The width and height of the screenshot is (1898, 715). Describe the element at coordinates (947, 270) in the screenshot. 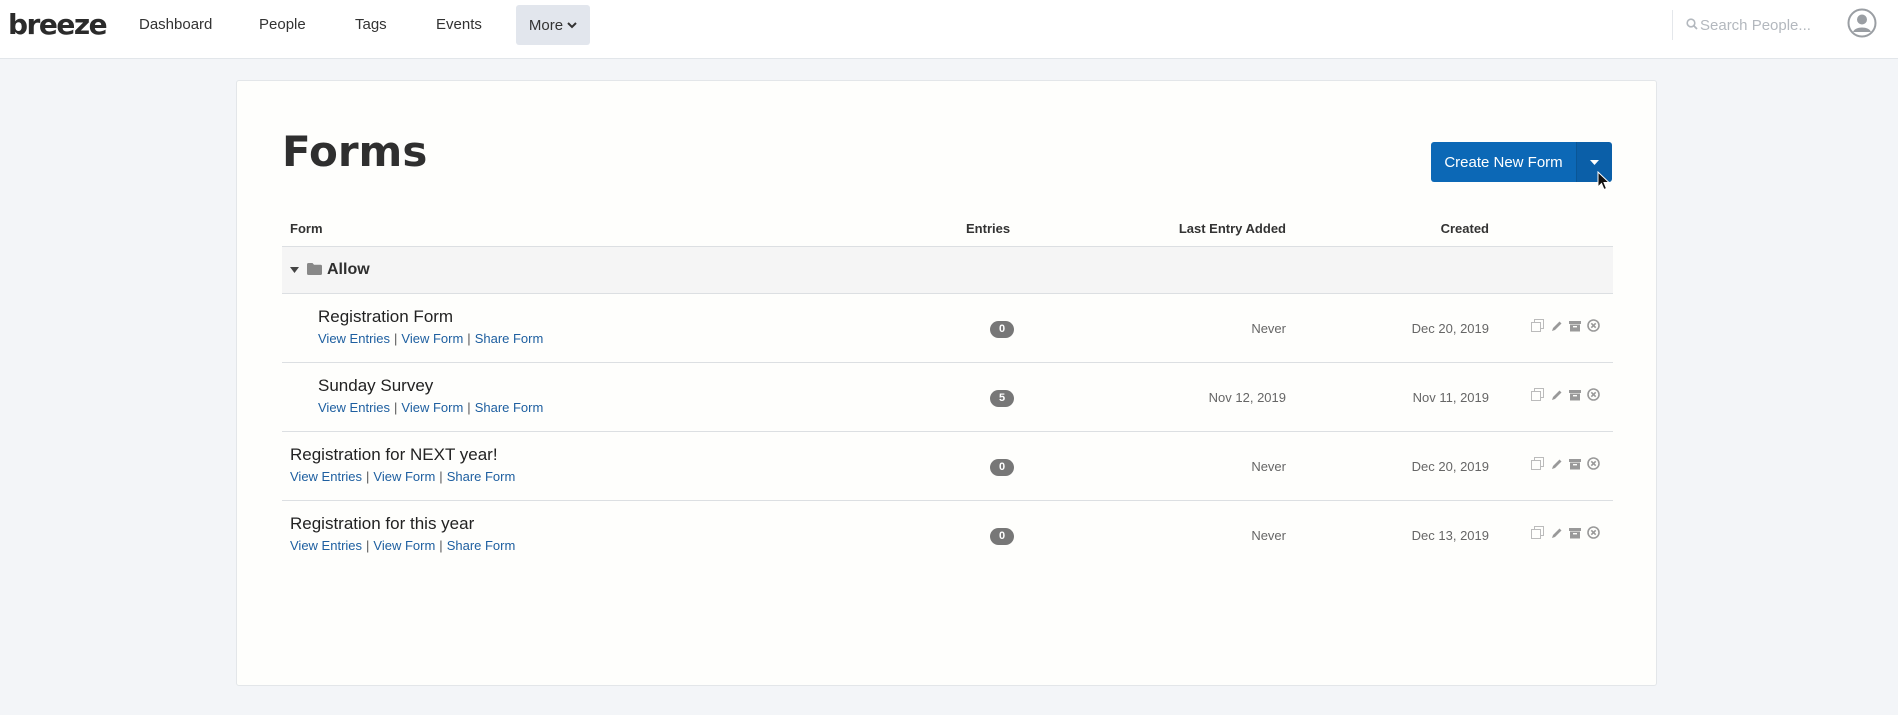

I see `folder-row-allow: Allow` at that location.